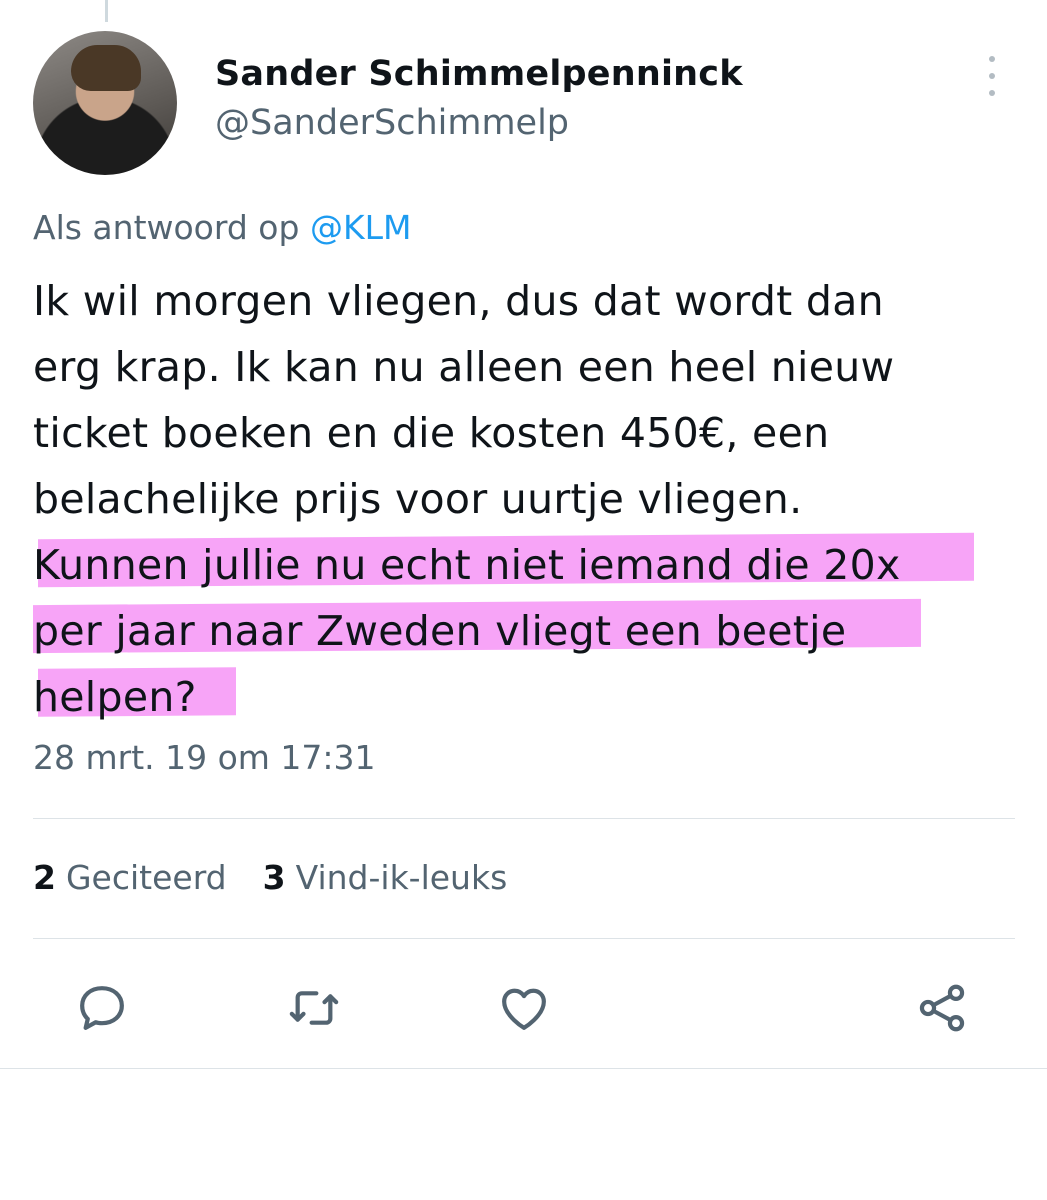 Image resolution: width=1047 pixels, height=1200 pixels. I want to click on like-button, so click(524, 1008).